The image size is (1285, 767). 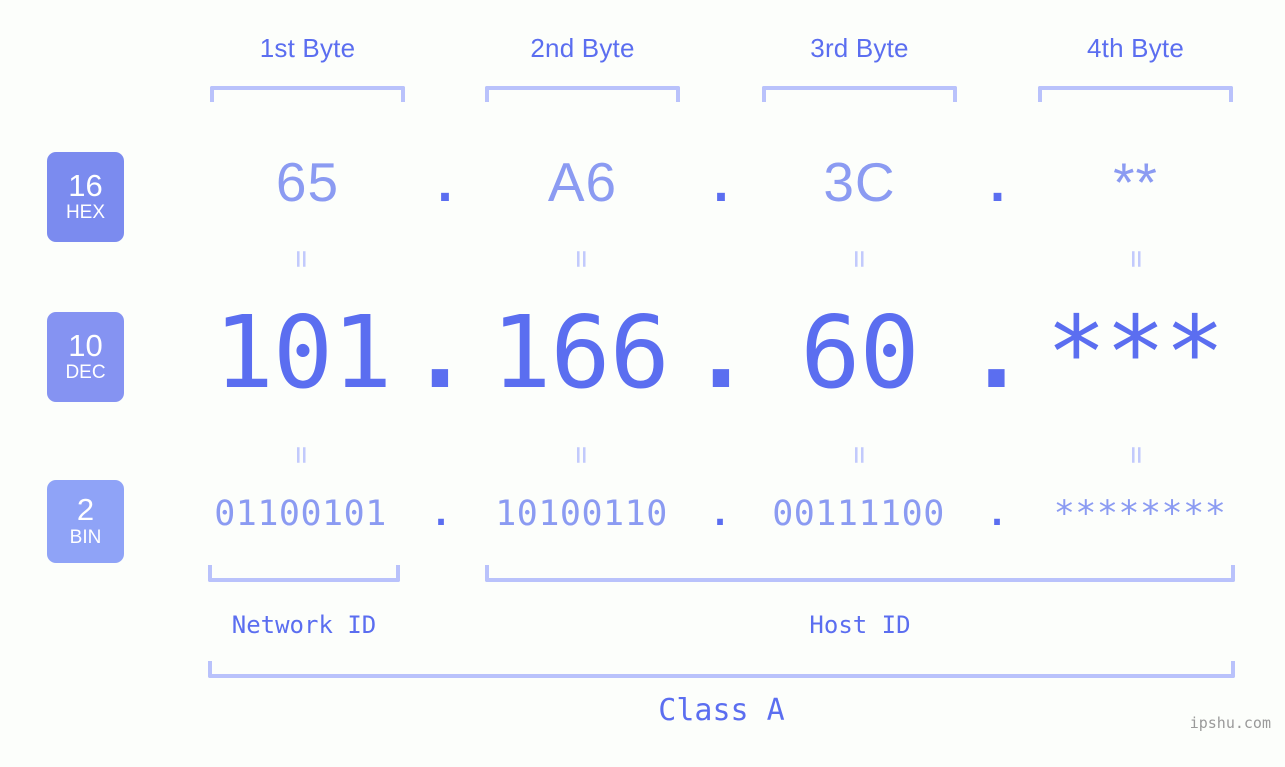 What do you see at coordinates (1135, 48) in the screenshot?
I see `byte-header-4: 4th Byte` at bounding box center [1135, 48].